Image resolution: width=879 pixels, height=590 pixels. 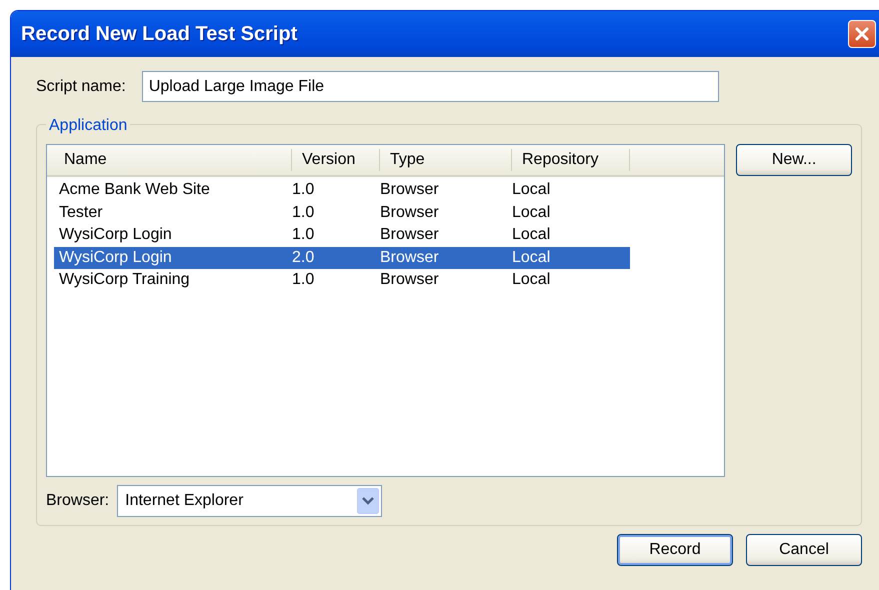 What do you see at coordinates (342, 213) in the screenshot?
I see `list-row: Tester 1.0 Browser Local` at bounding box center [342, 213].